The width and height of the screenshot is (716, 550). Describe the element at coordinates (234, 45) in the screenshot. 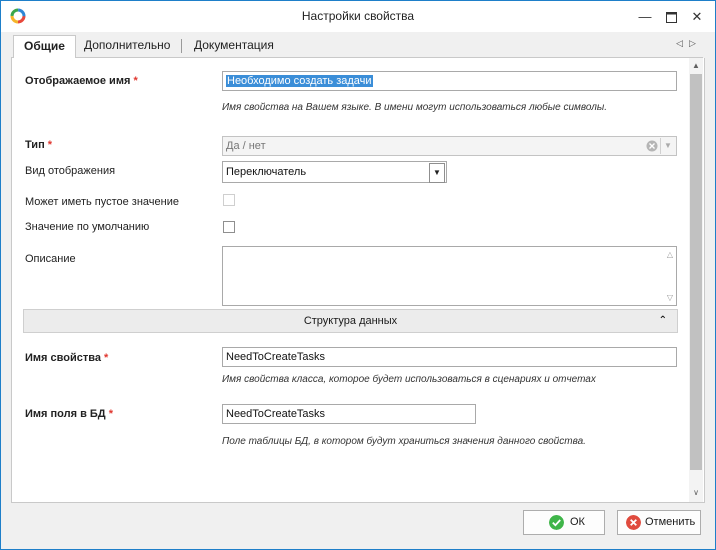

I see `tab-documentation: Документация` at that location.